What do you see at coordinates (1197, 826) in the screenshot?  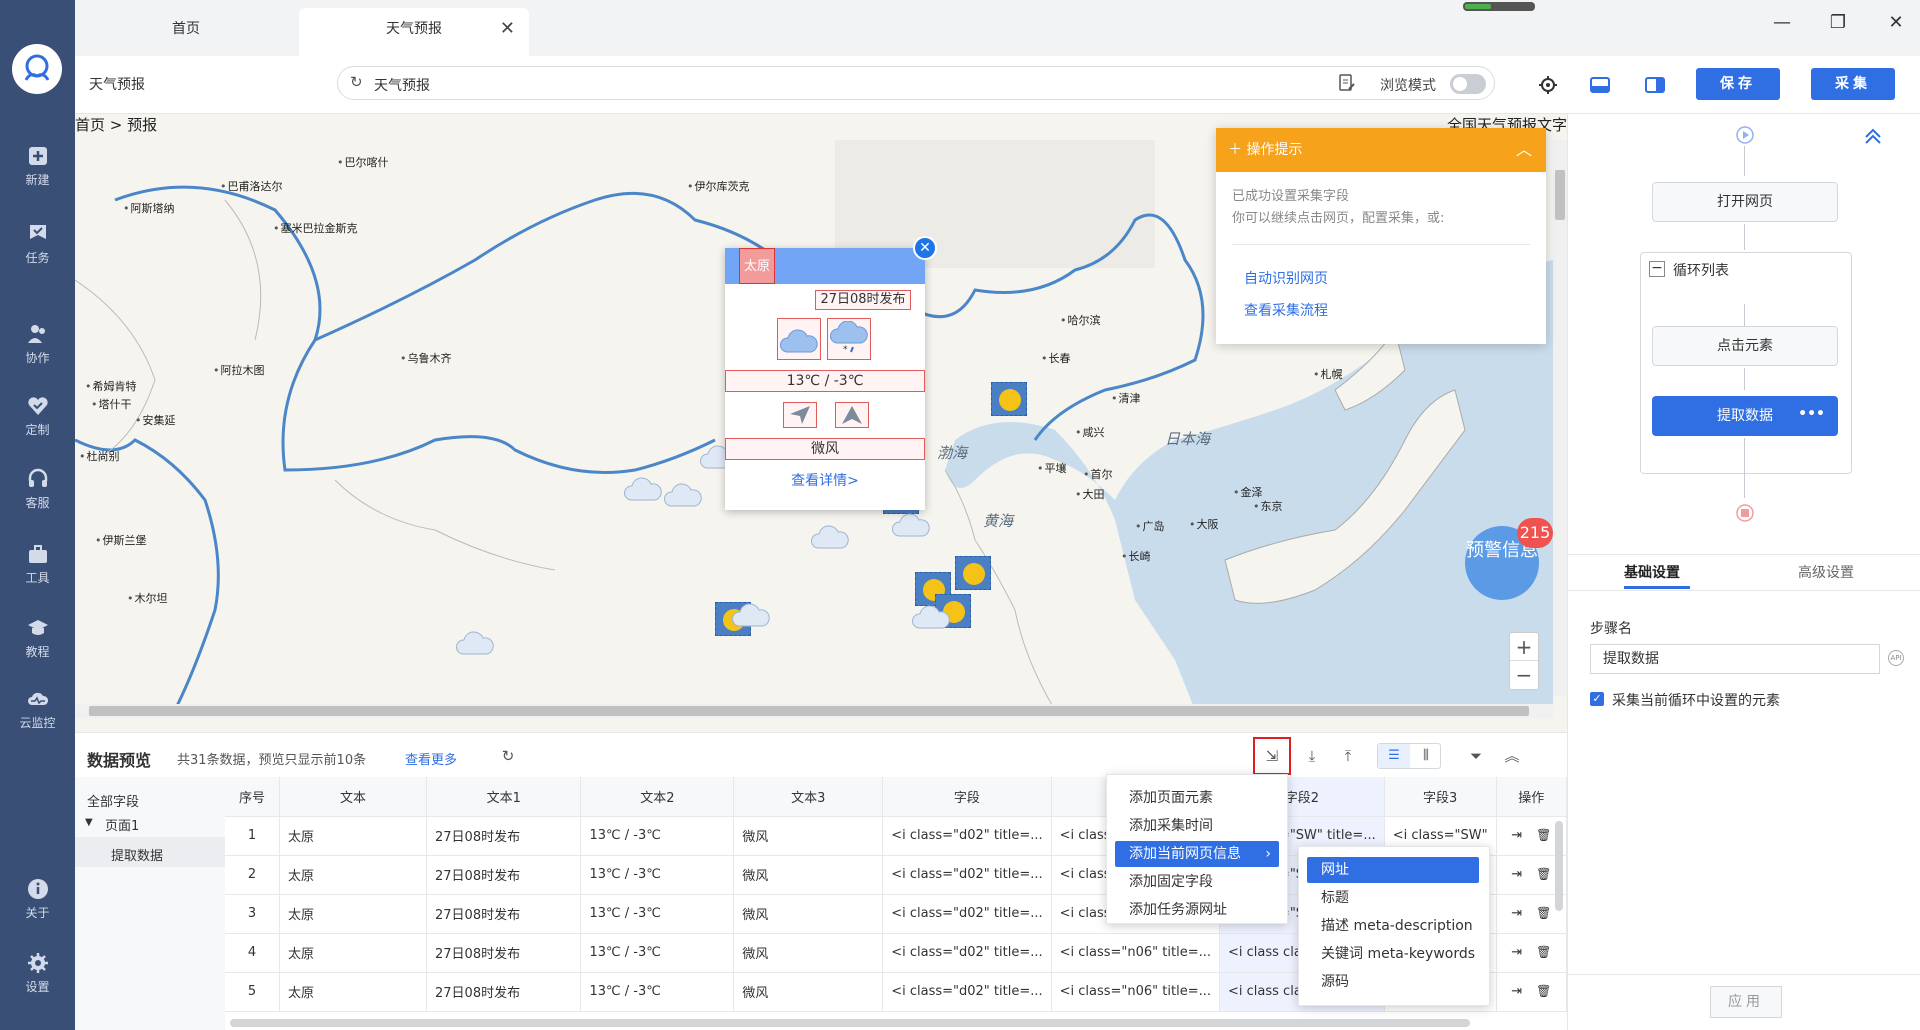 I see `menu-add-collect-time: 添加采集时间` at bounding box center [1197, 826].